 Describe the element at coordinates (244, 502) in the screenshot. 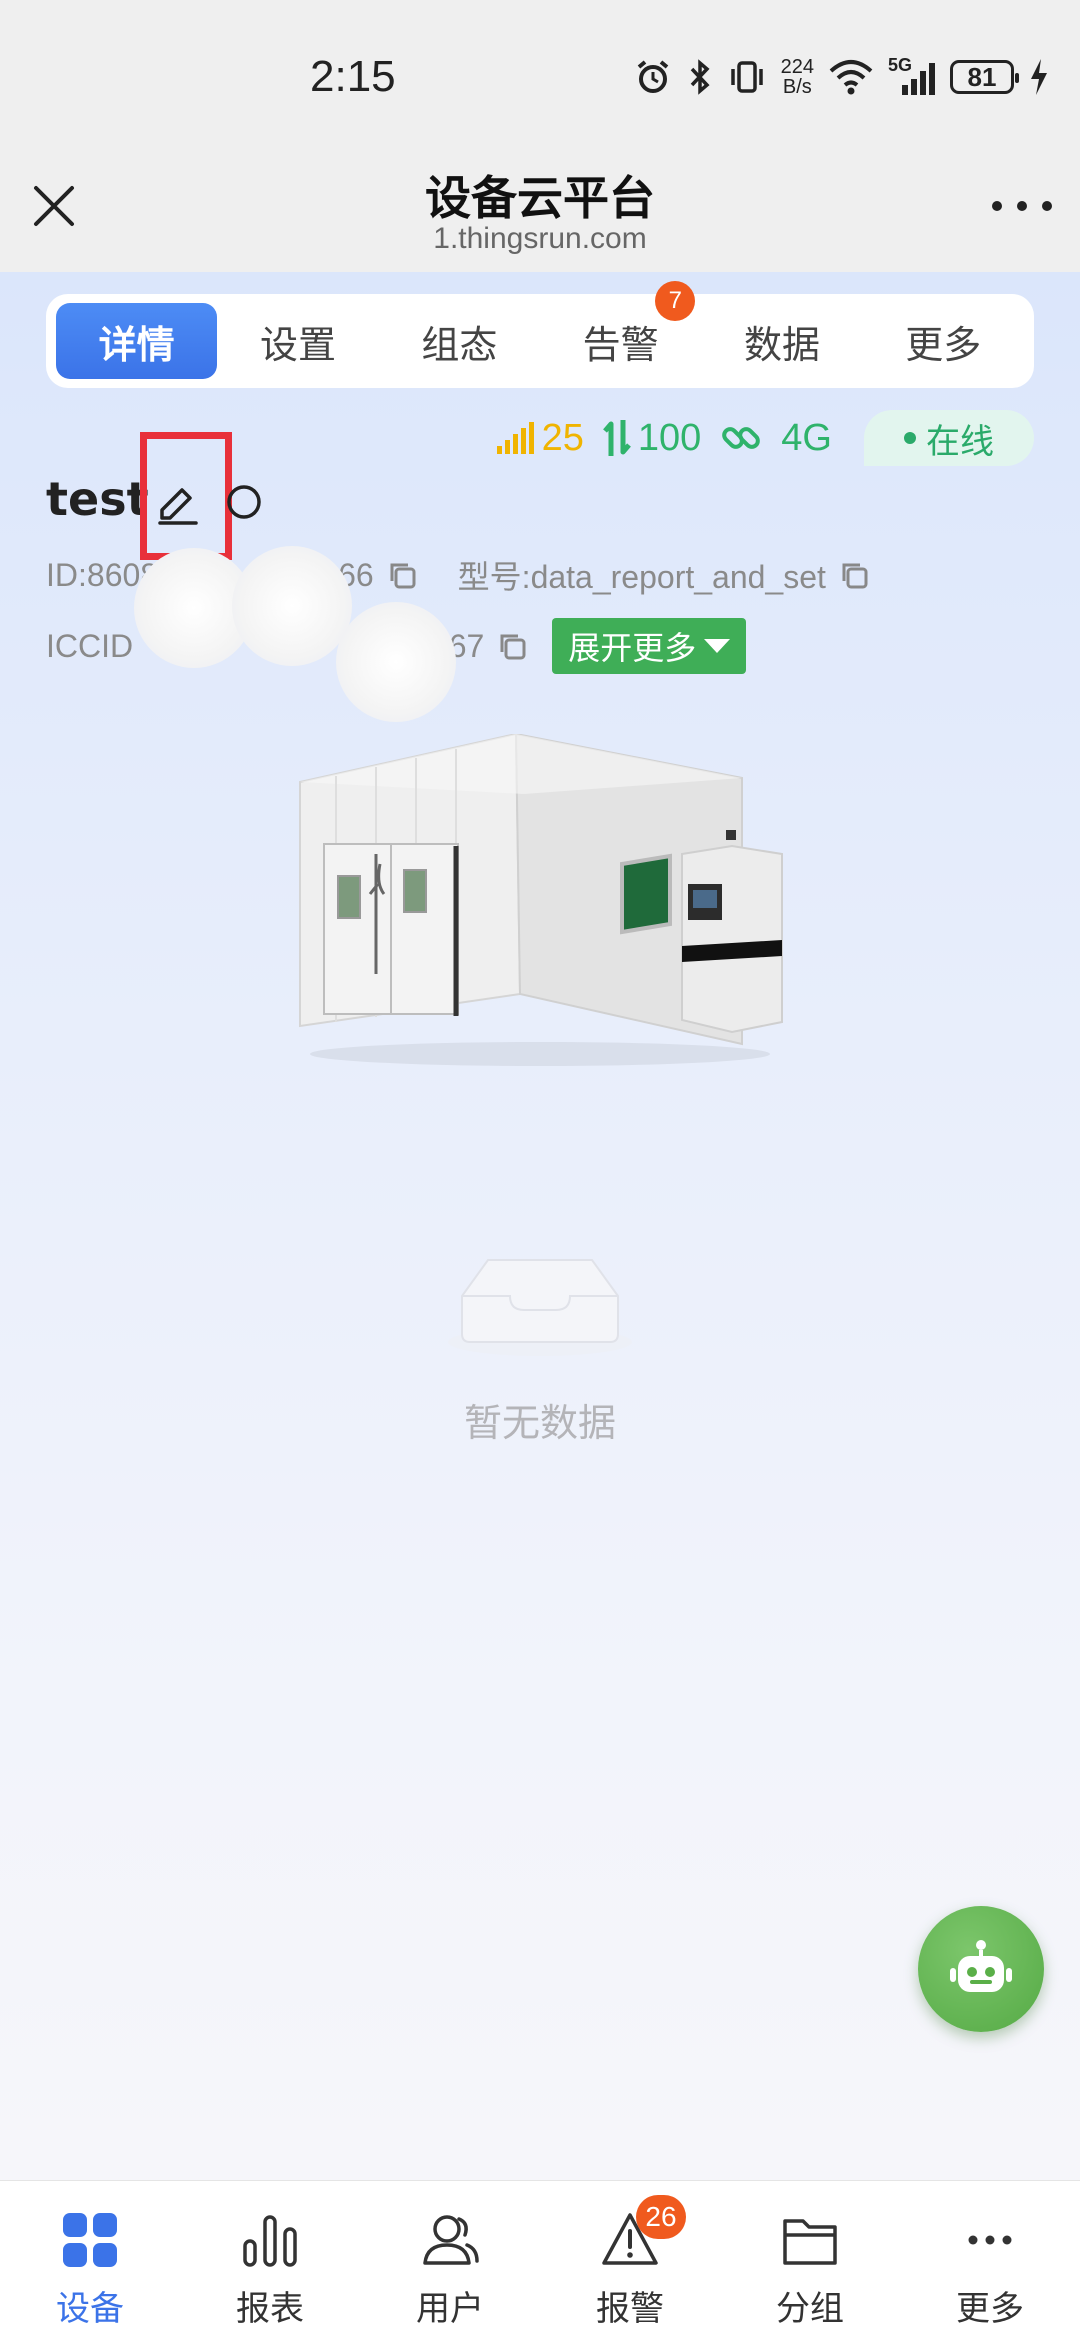

I see `refresh-icon` at that location.